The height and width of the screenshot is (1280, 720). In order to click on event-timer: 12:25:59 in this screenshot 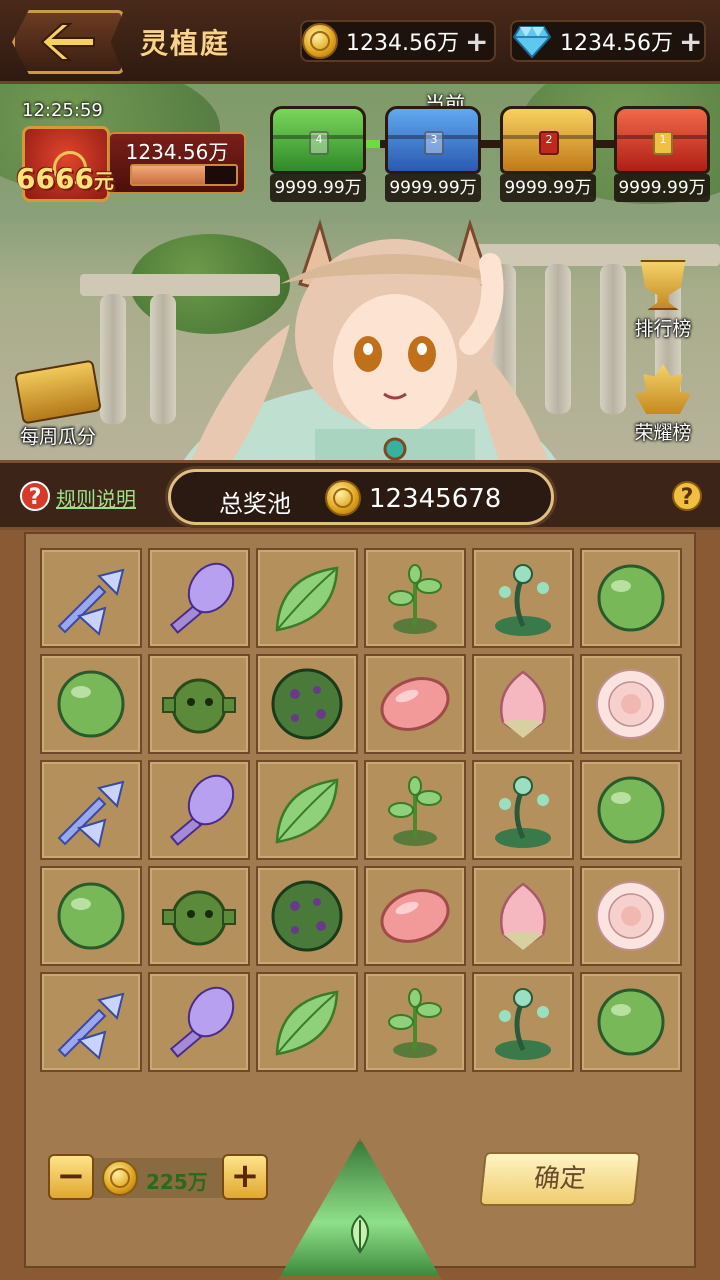, I will do `click(62, 110)`.